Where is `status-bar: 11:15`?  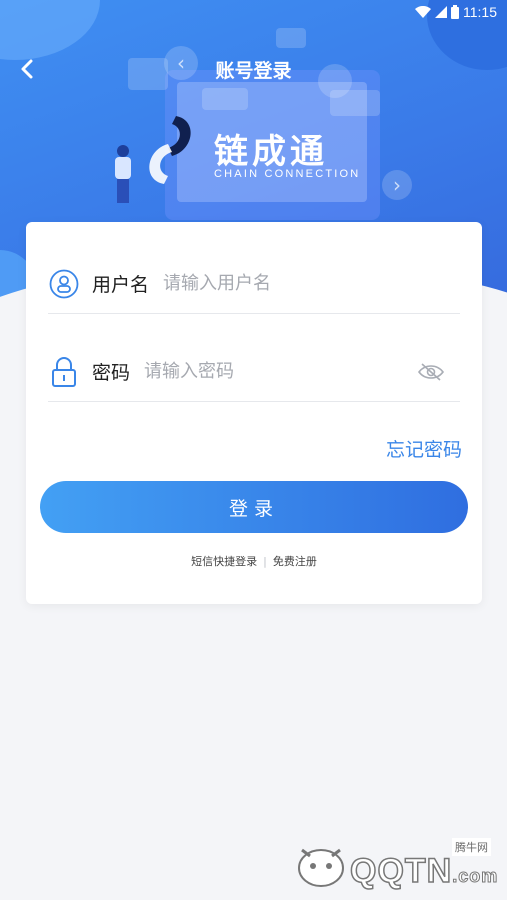
status-bar: 11:15 is located at coordinates (456, 12).